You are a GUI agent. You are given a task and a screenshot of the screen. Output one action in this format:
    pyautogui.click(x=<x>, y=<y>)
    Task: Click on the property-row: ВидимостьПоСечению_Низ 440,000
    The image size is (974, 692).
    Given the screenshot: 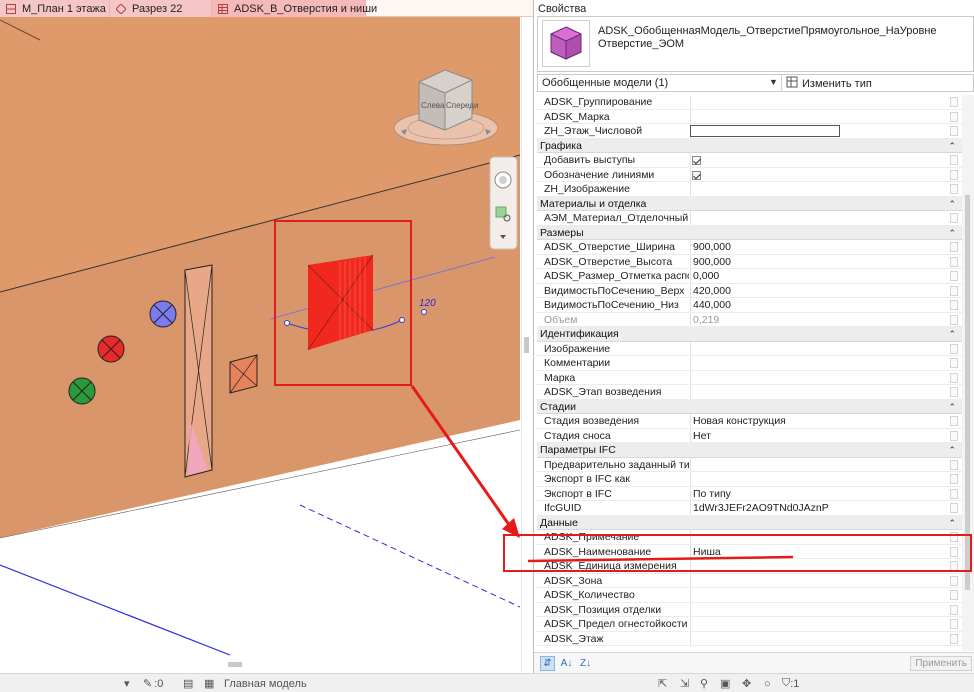 What is the action you would take?
    pyautogui.click(x=749, y=305)
    